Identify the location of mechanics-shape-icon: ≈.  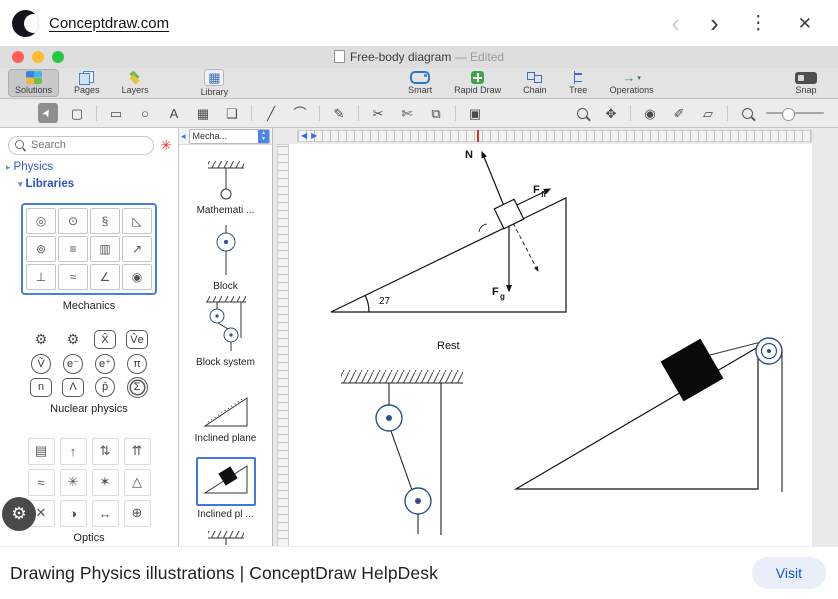
(73, 276).